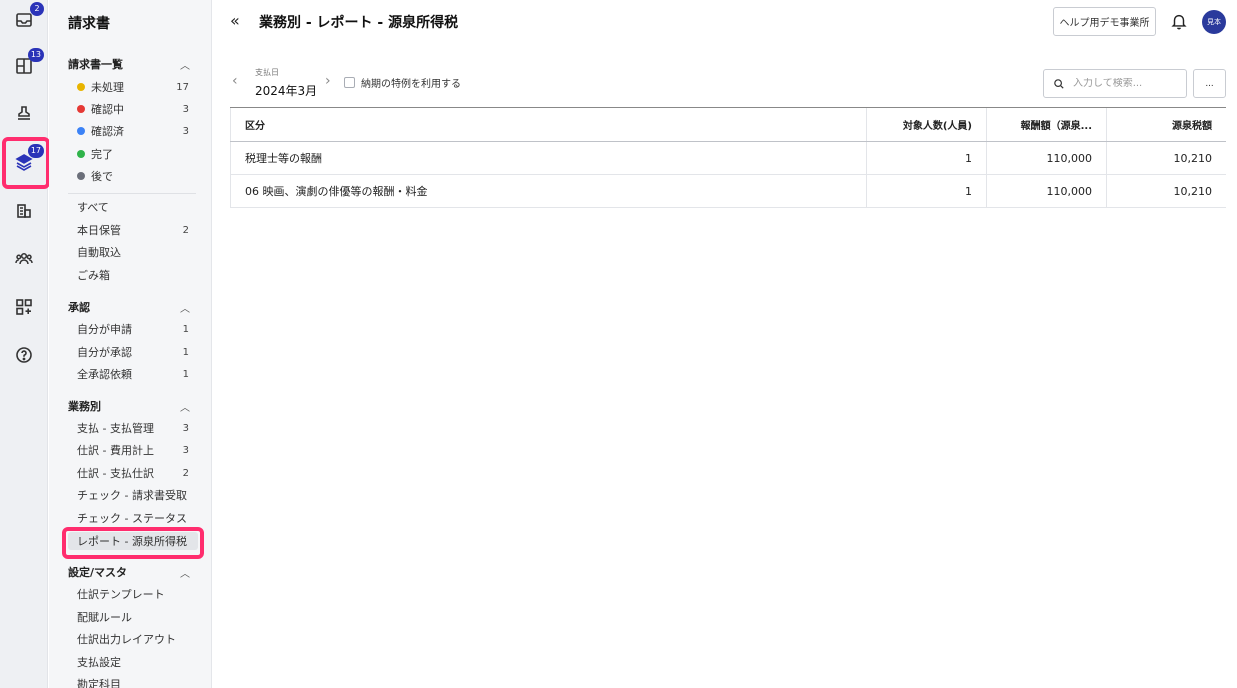 This screenshot has height=688, width=1237. I want to click on app-title: 請求書, so click(89, 24).